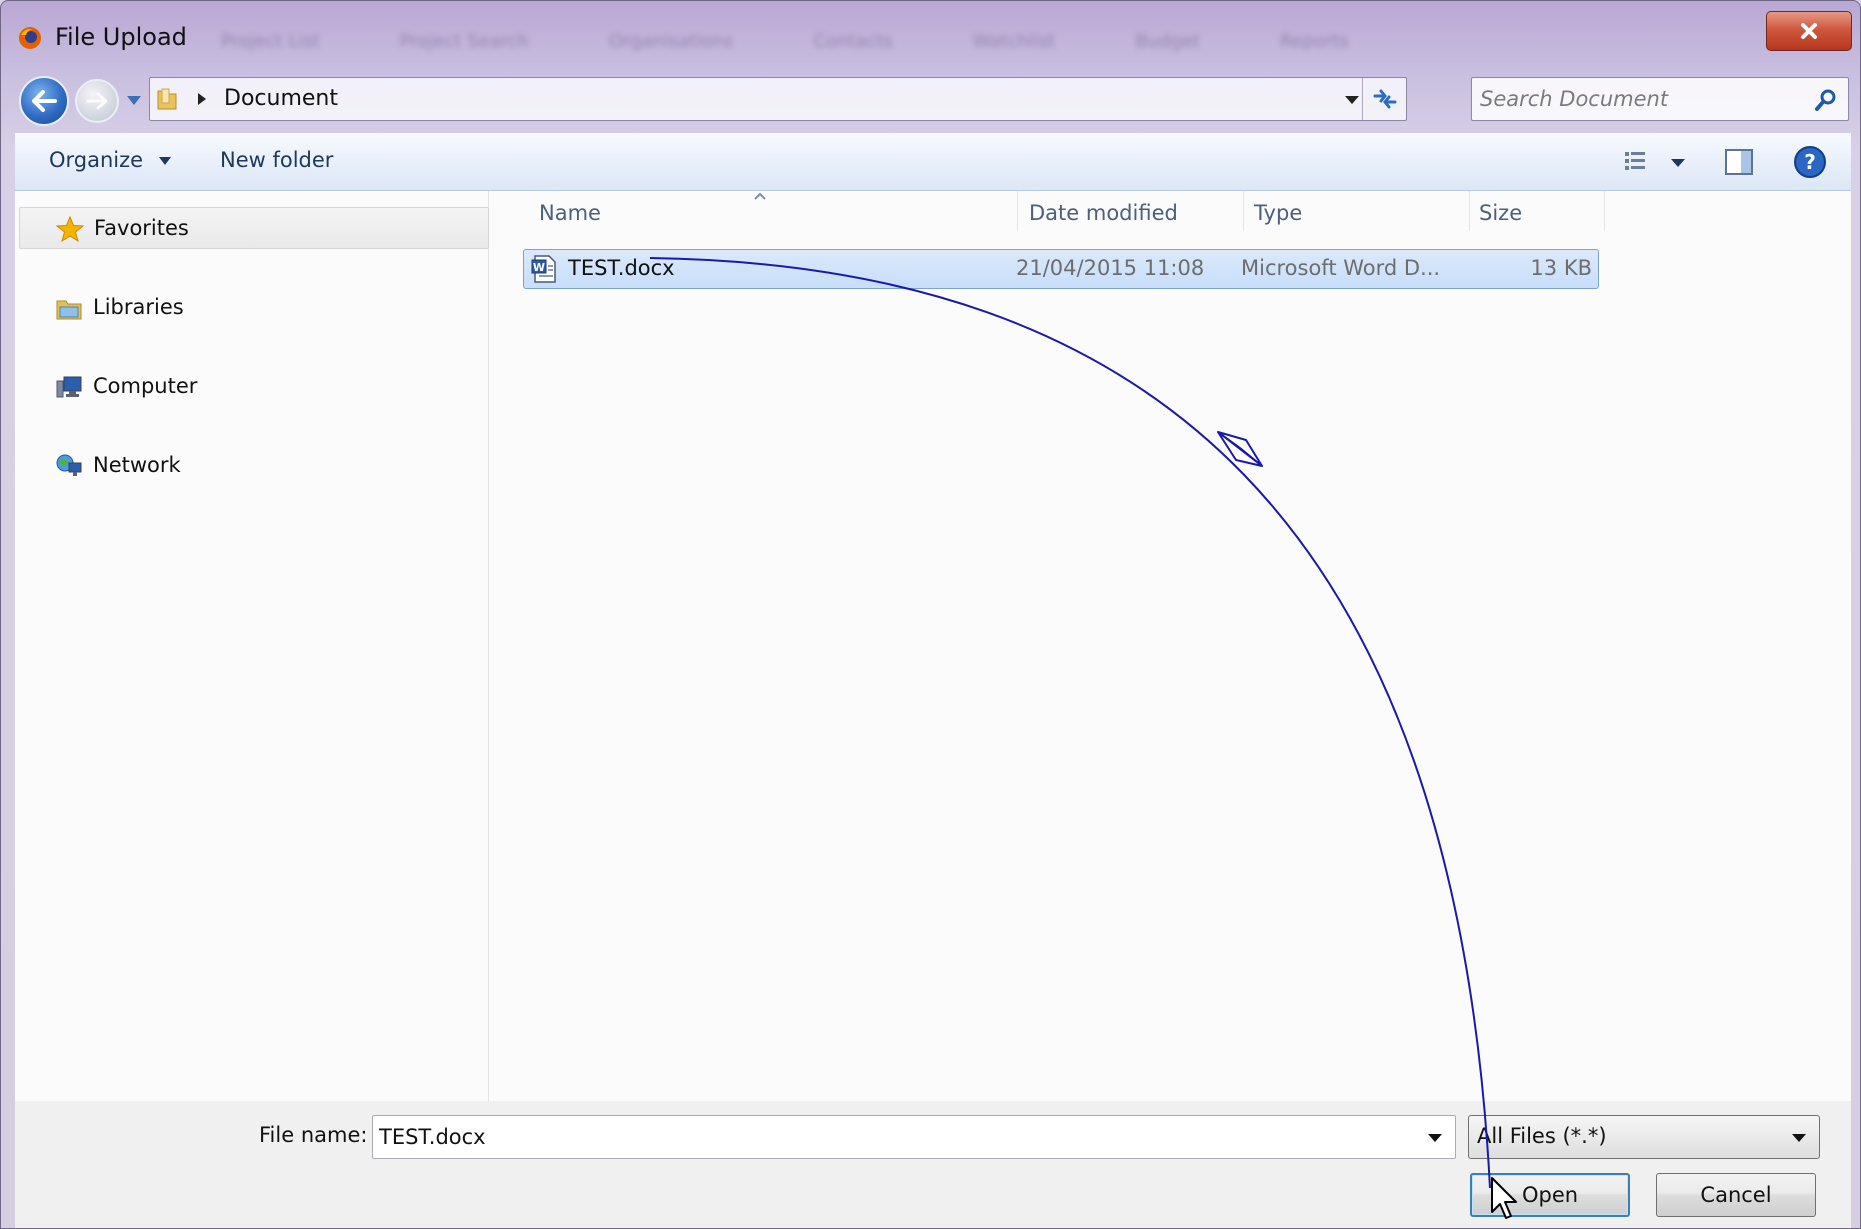 The height and width of the screenshot is (1229, 1861). Describe the element at coordinates (1314, 41) in the screenshot. I see `background-tab: Reports` at that location.